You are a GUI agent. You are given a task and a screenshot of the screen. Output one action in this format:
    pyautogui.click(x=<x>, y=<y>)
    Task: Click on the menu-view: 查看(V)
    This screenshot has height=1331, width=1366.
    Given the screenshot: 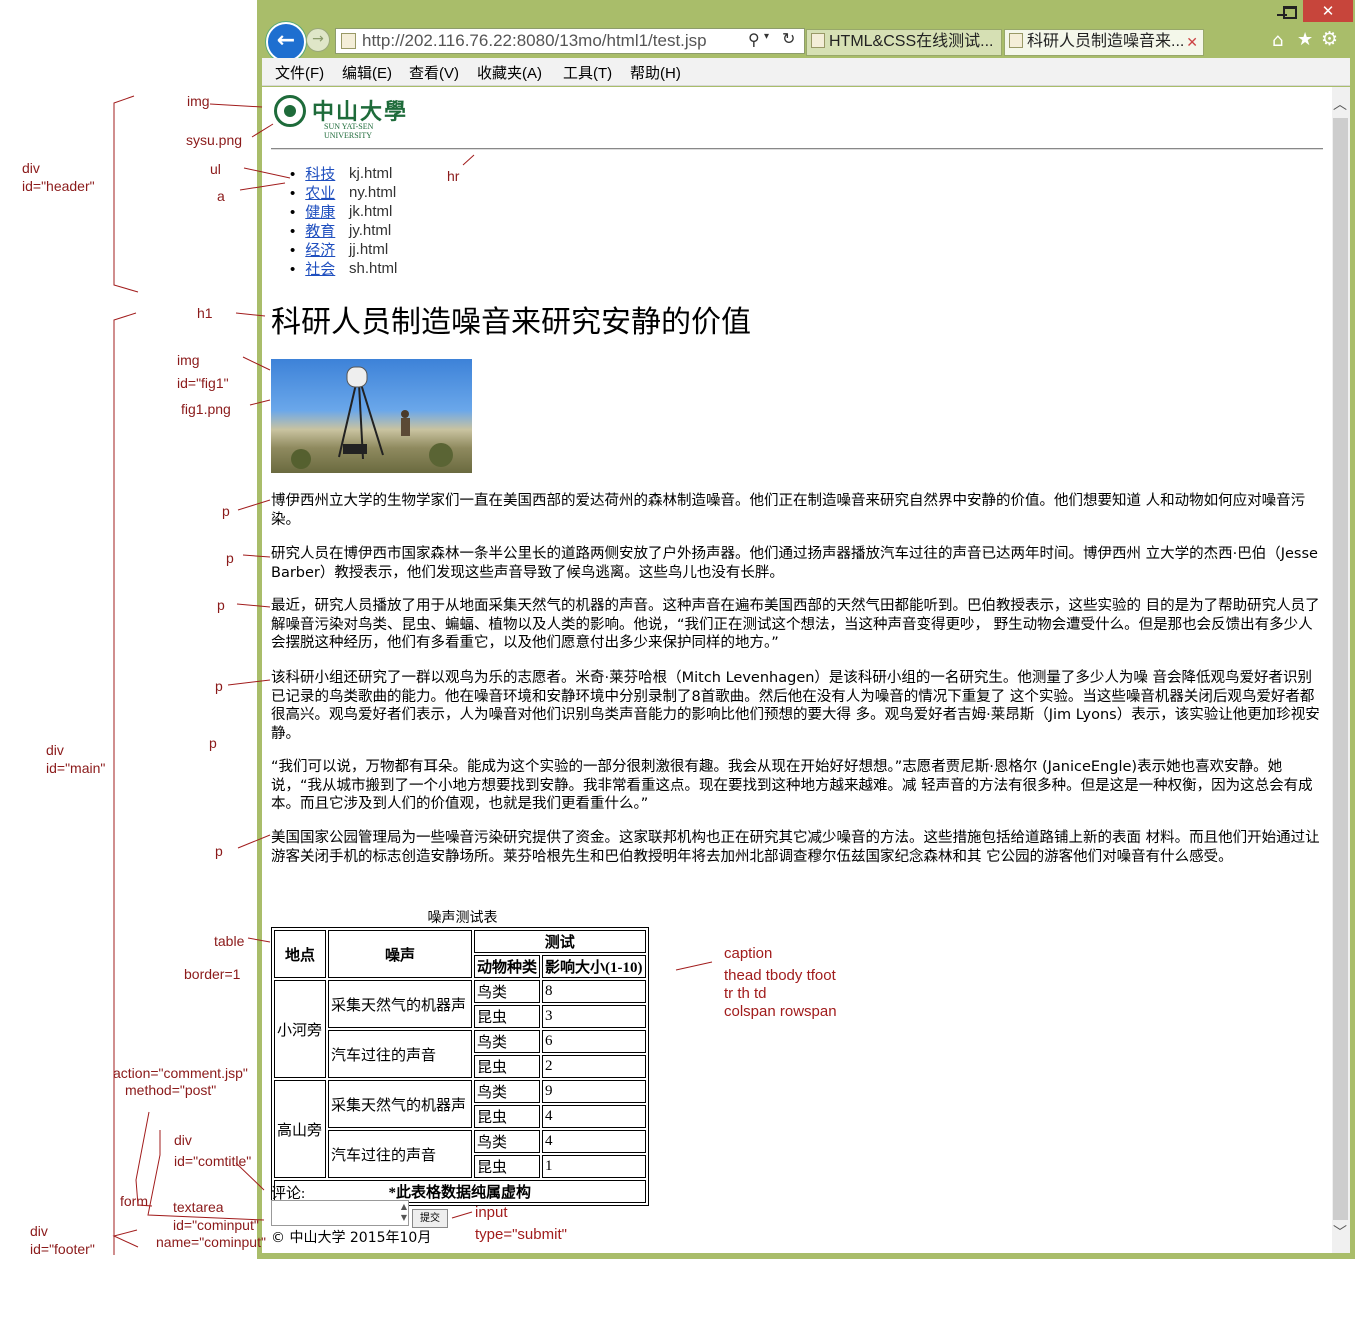 What is the action you would take?
    pyautogui.click(x=434, y=72)
    